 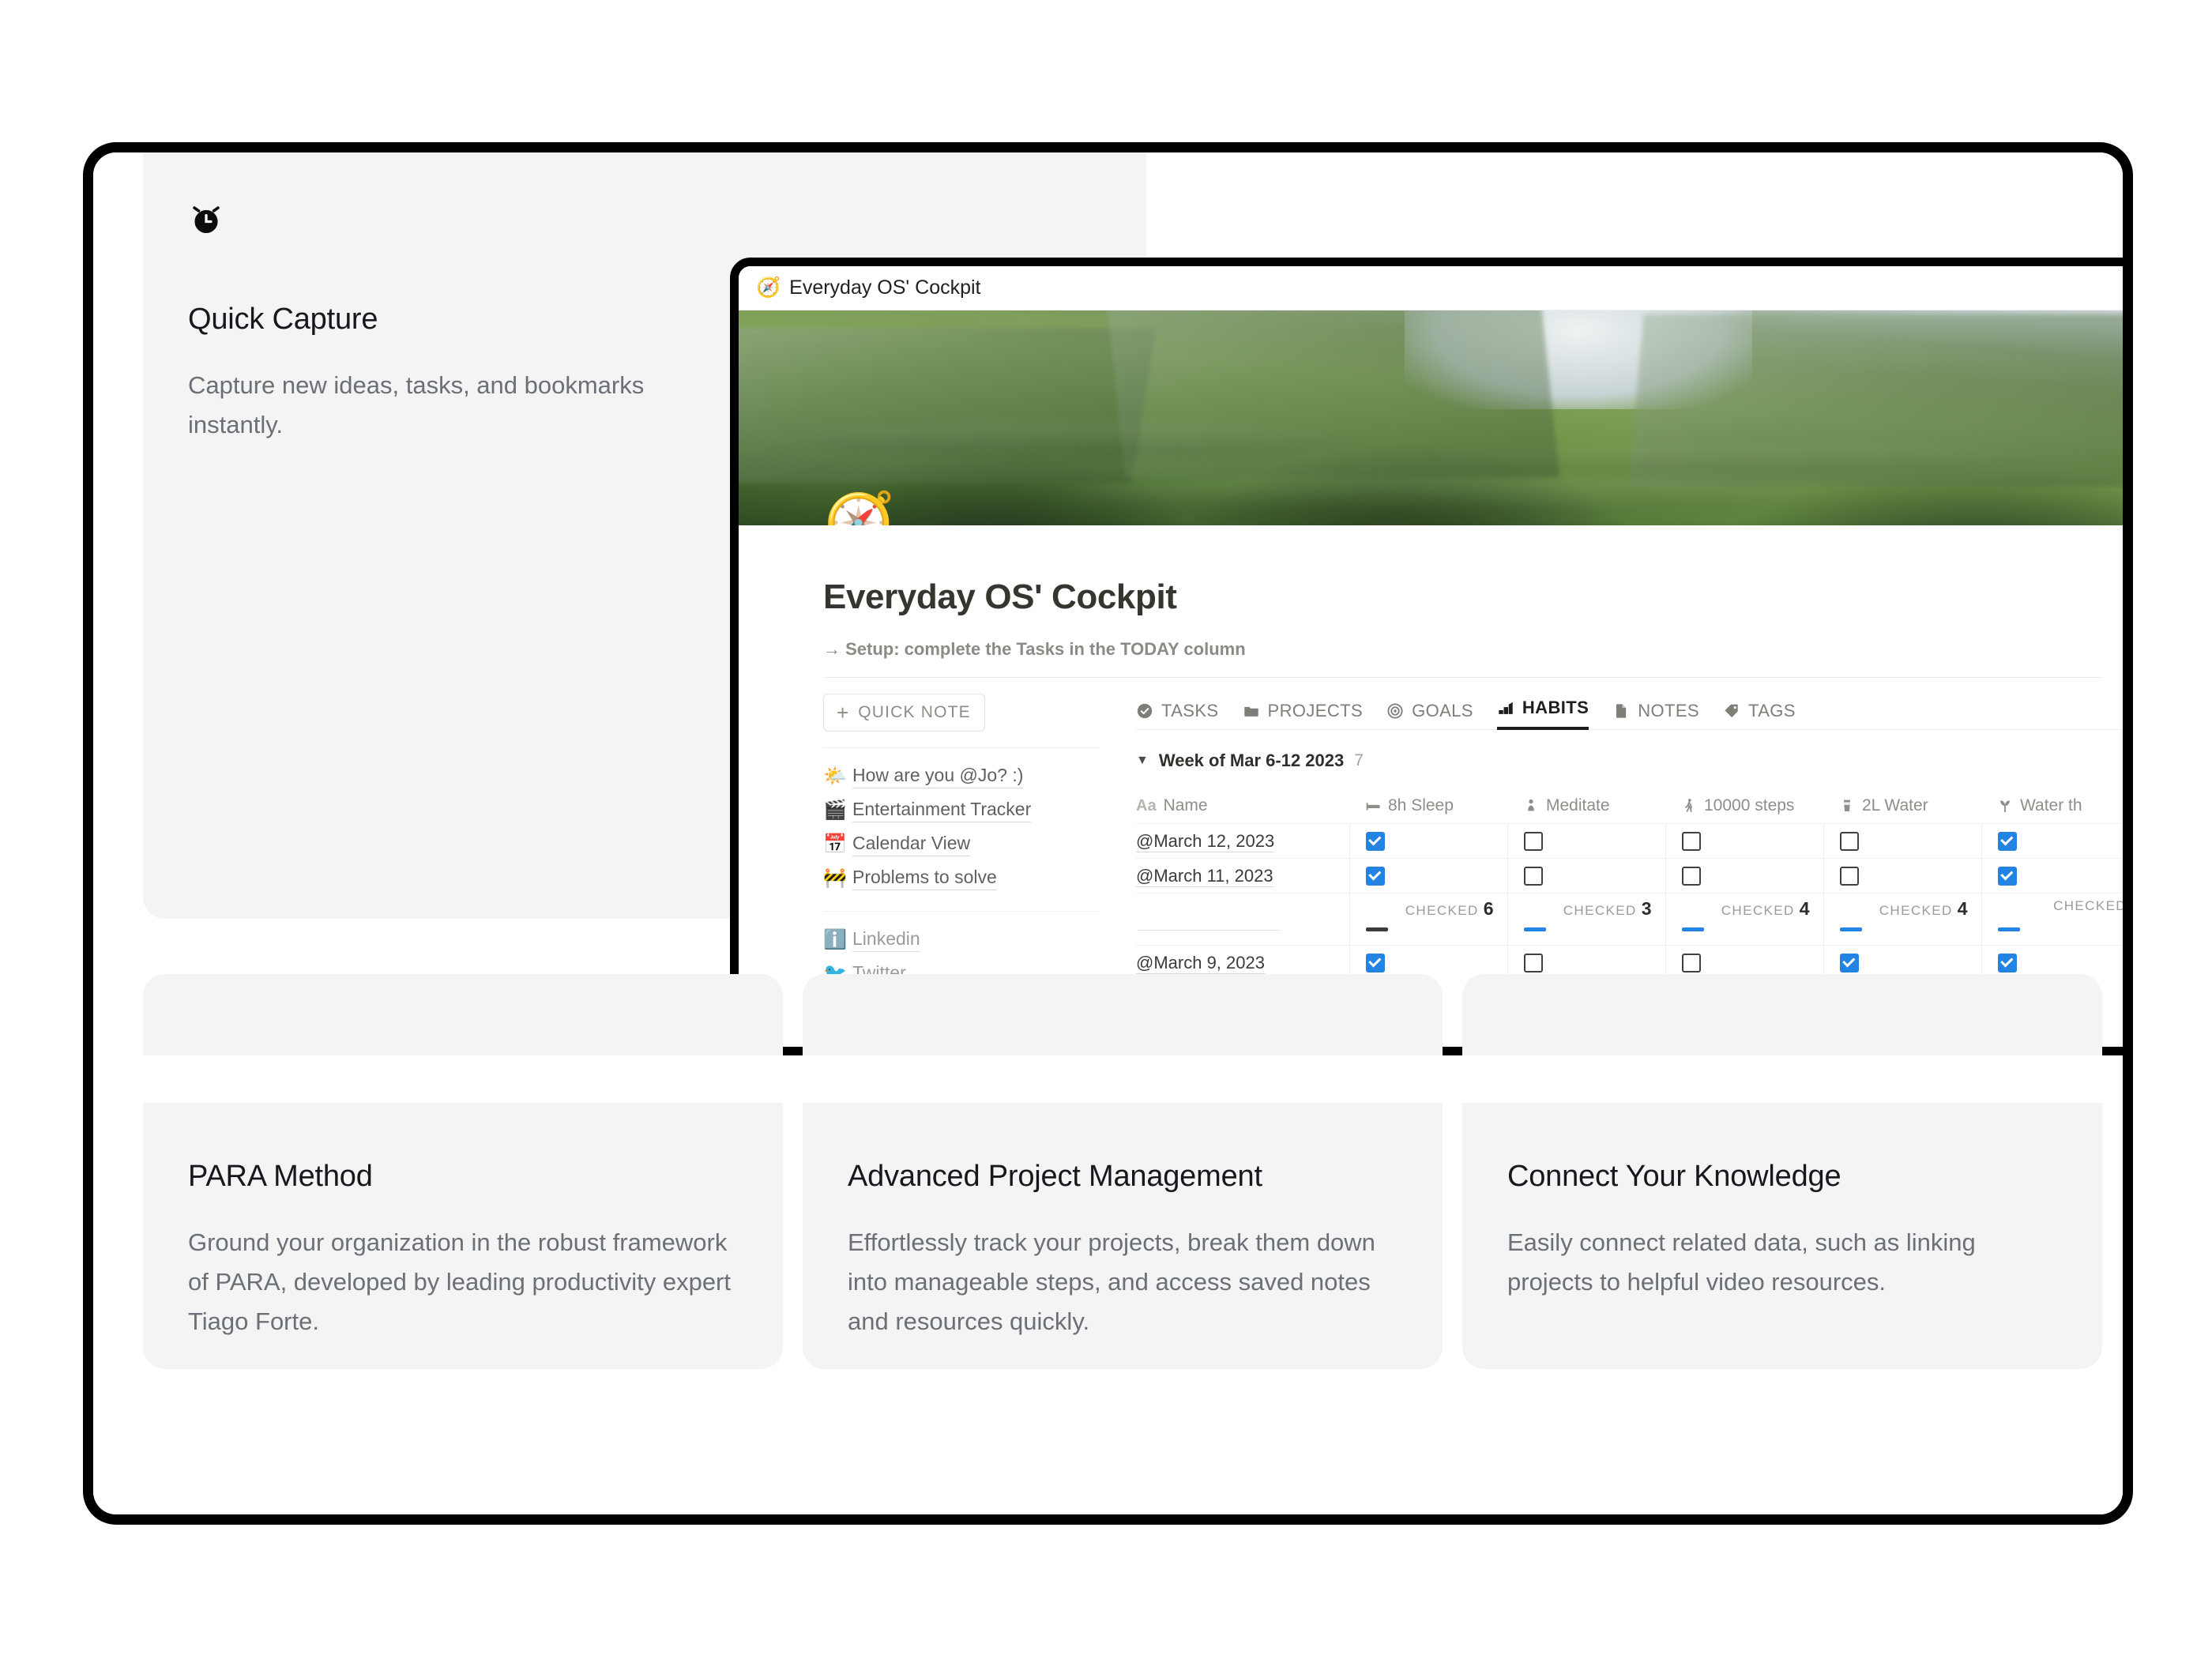 What do you see at coordinates (1359, 760) in the screenshot?
I see `group-count: 7` at bounding box center [1359, 760].